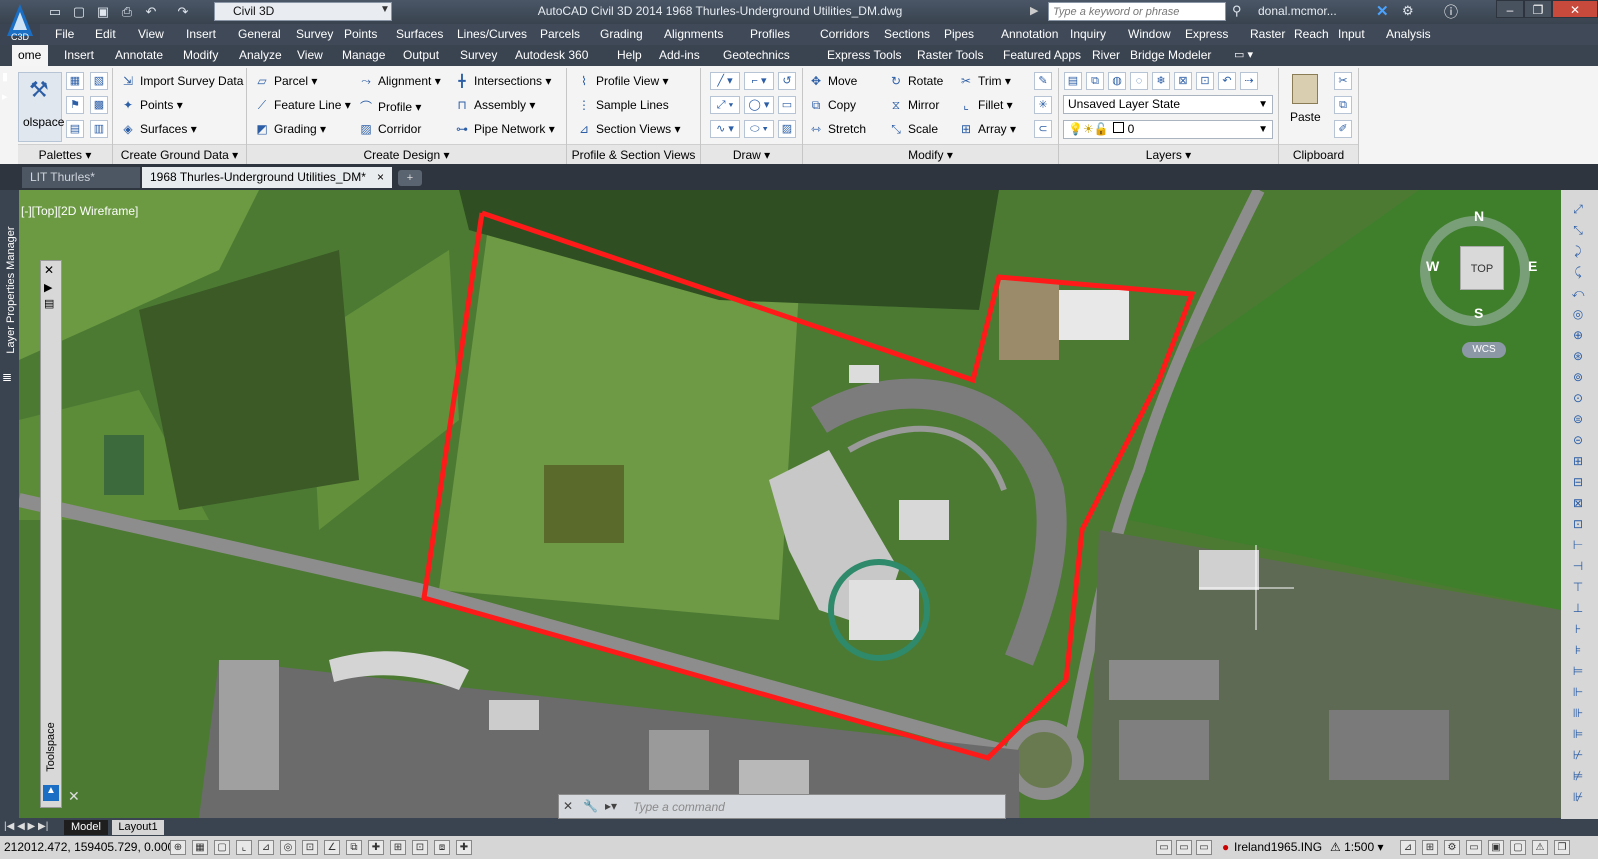 This screenshot has width=1598, height=859. What do you see at coordinates (75, 105) in the screenshot?
I see `survey-icon: ⚑` at bounding box center [75, 105].